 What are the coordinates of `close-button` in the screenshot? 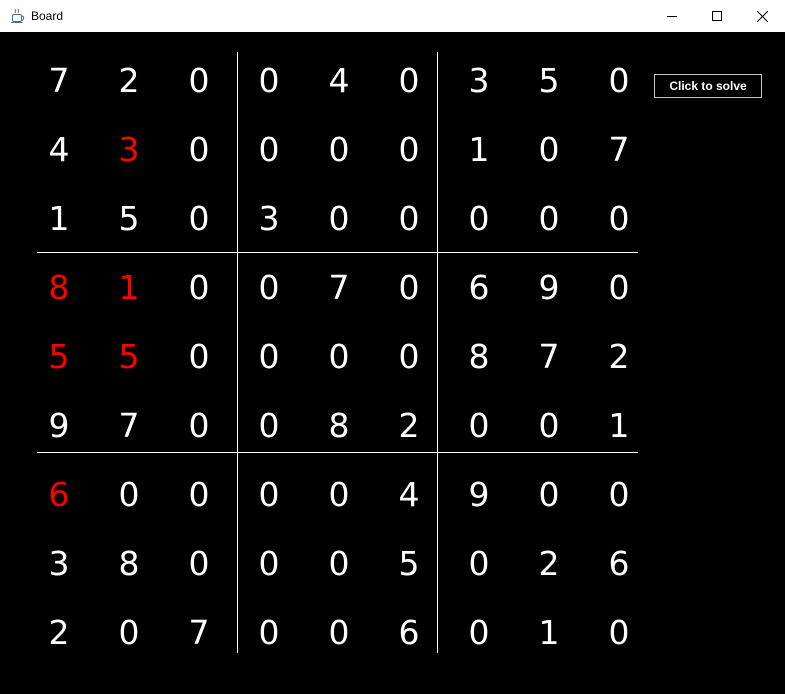 It's located at (762, 16).